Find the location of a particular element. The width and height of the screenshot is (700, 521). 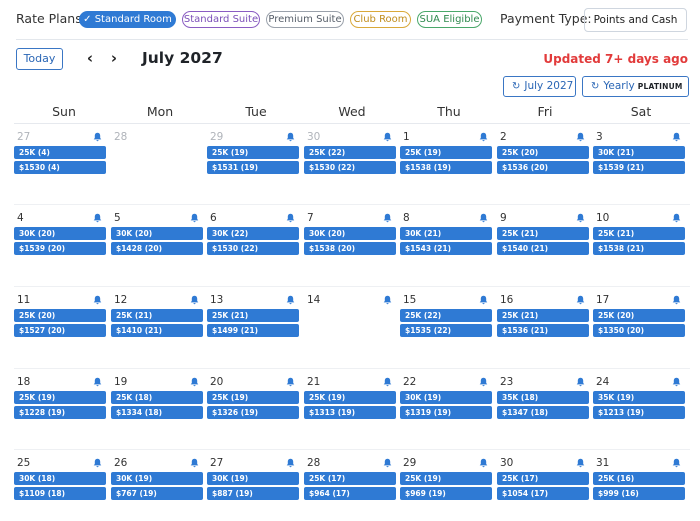

cash-rate-bar: $1347 (18) is located at coordinates (543, 412).